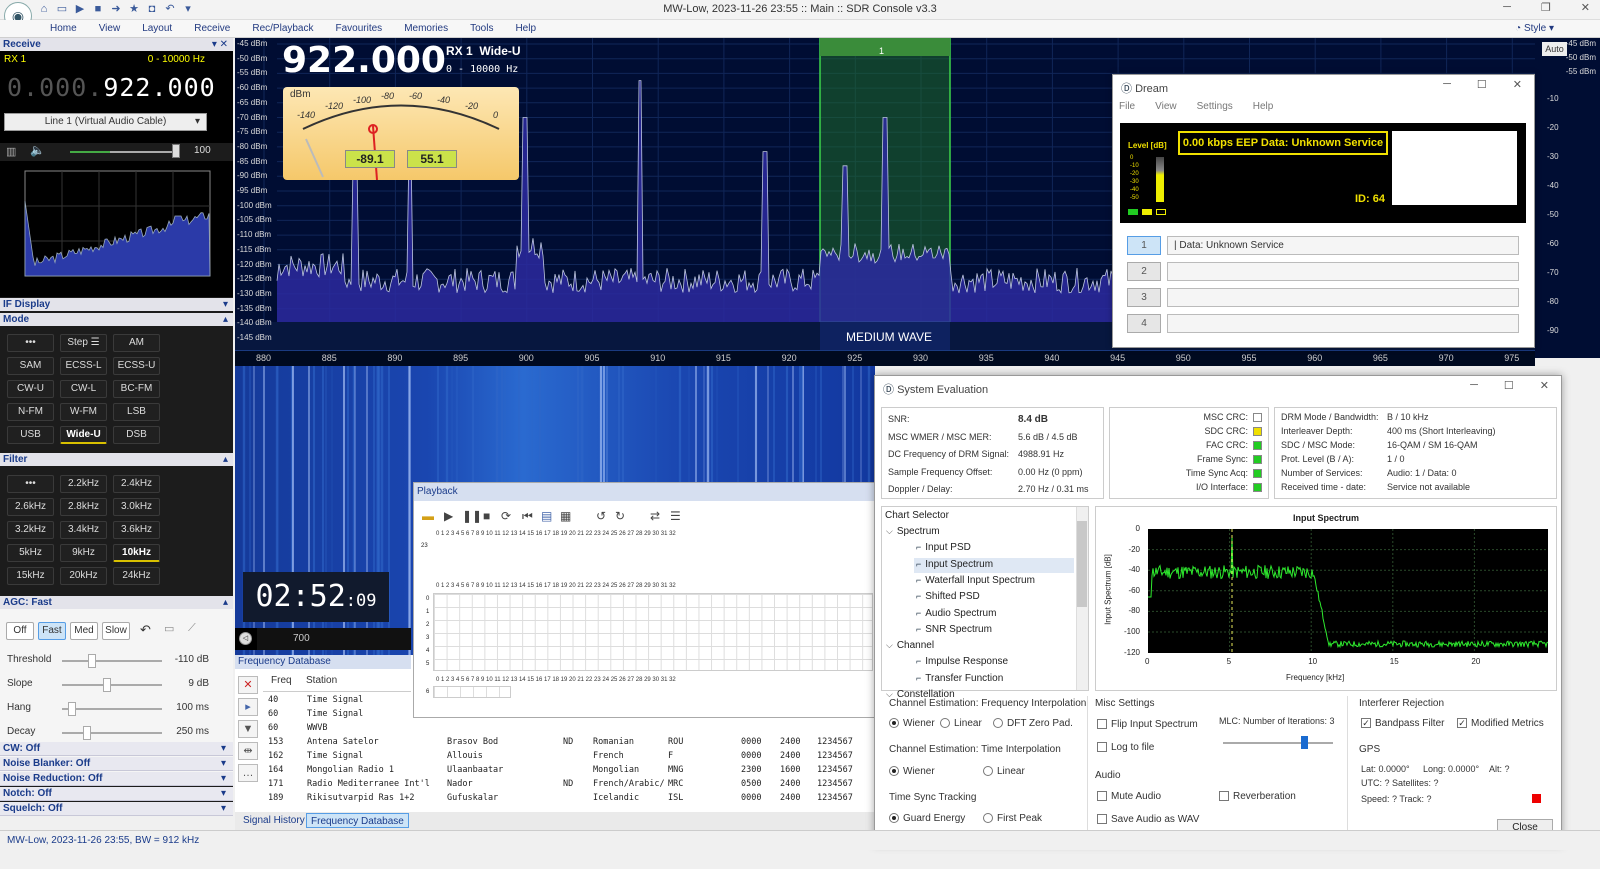 This screenshot has width=1600, height=869. Describe the element at coordinates (1127, 106) in the screenshot. I see `dream-menu-file: File` at that location.